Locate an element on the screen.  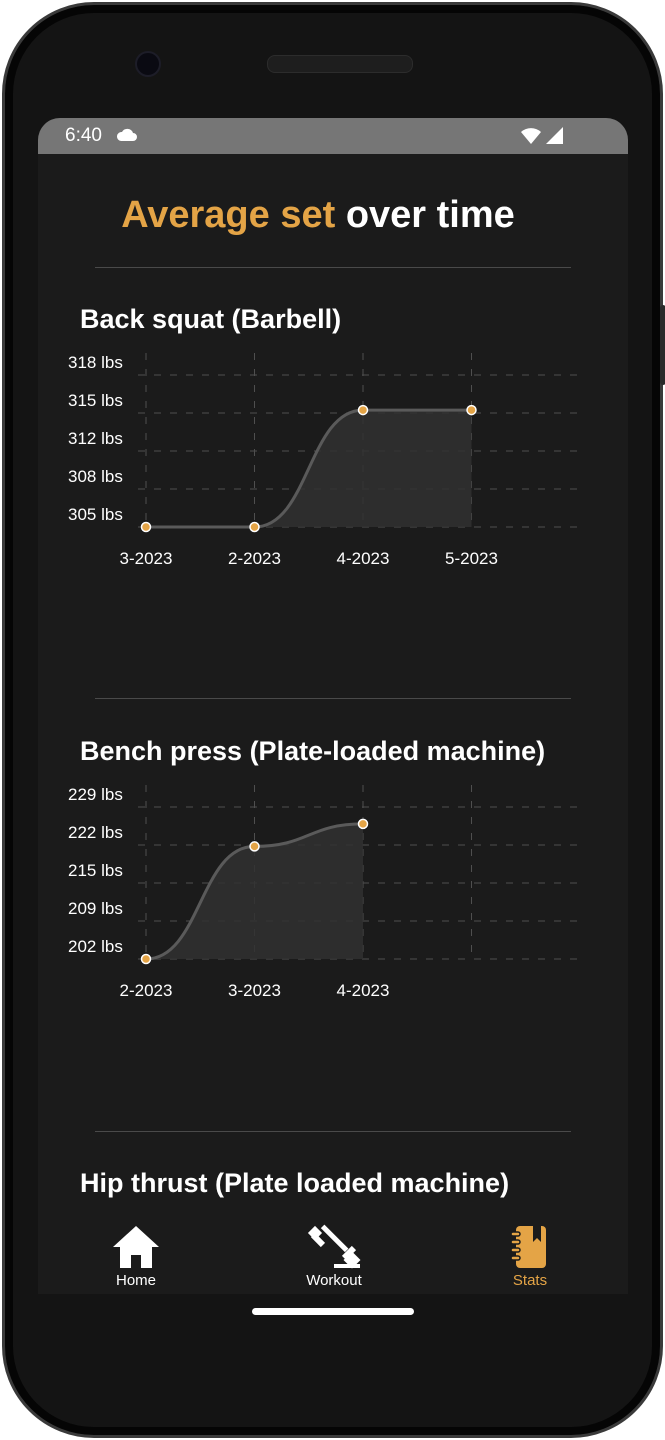
nav-home-label: Home is located at coordinates (135, 1280).